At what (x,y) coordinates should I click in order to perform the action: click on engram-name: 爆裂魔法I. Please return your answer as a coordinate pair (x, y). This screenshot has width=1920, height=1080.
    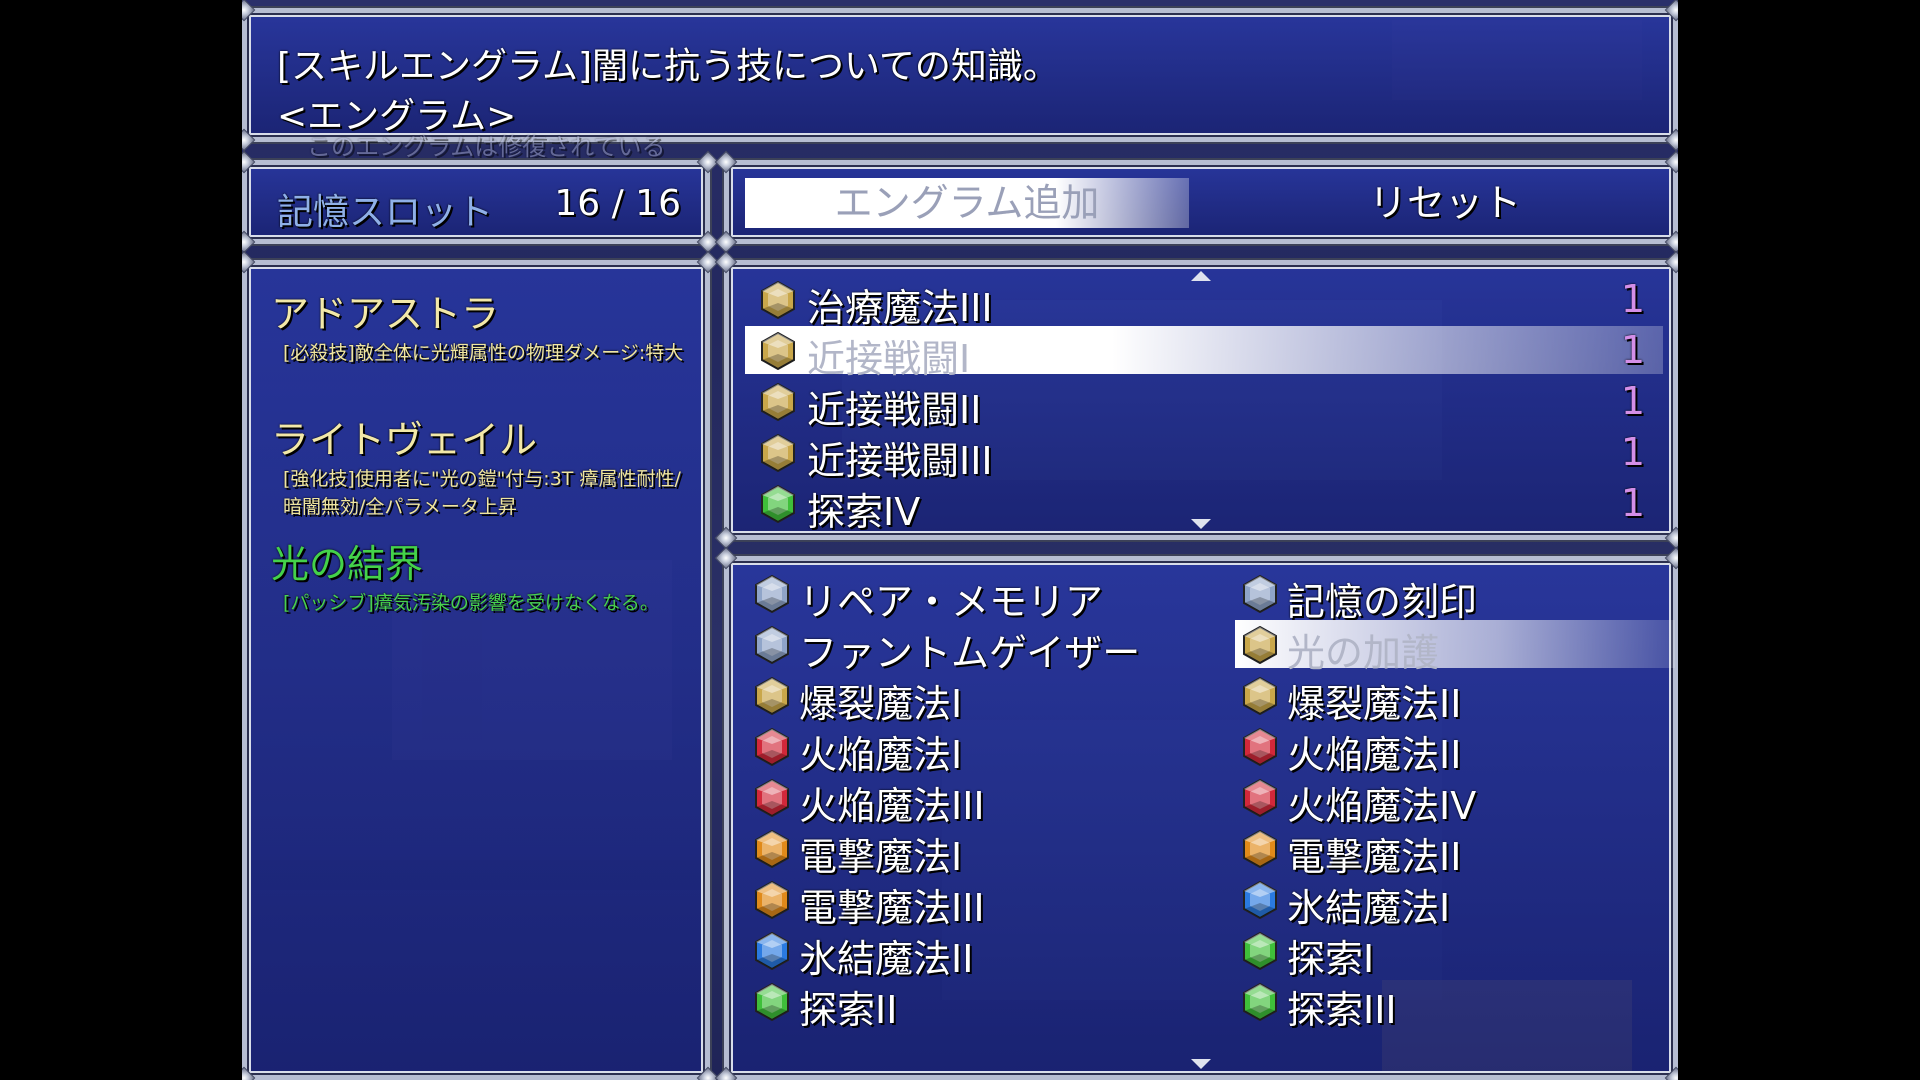
    Looking at the image, I should click on (881, 704).